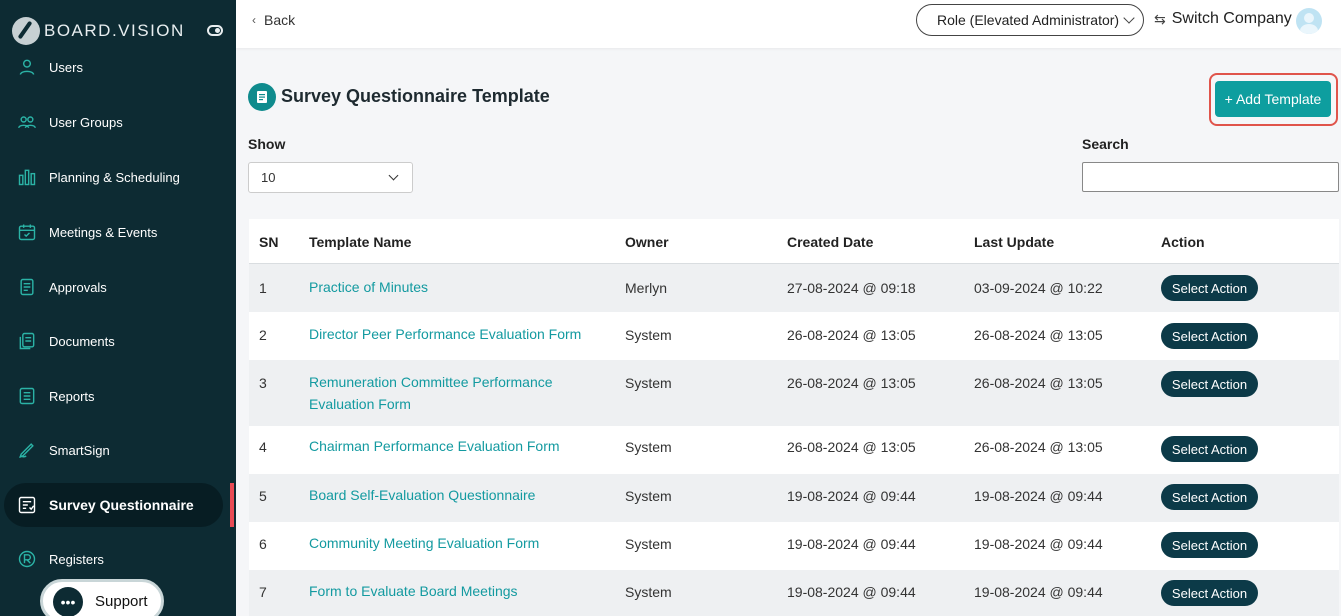 The width and height of the screenshot is (1341, 616). What do you see at coordinates (118, 341) in the screenshot?
I see `sidebar-item-documents: Documents` at bounding box center [118, 341].